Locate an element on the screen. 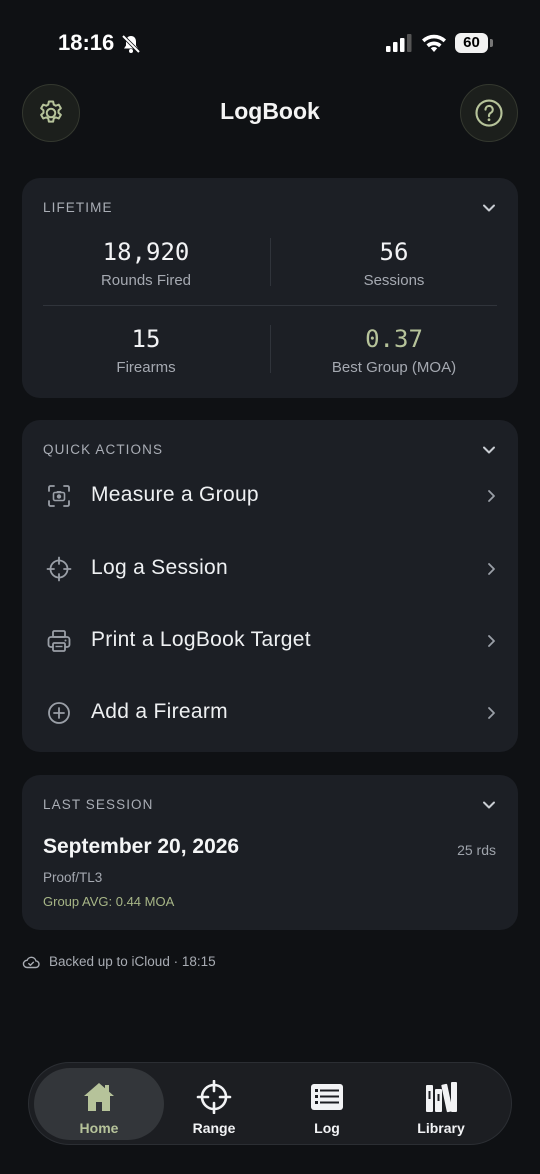 This screenshot has width=540, height=1174. tab-label: Library is located at coordinates (441, 1128).